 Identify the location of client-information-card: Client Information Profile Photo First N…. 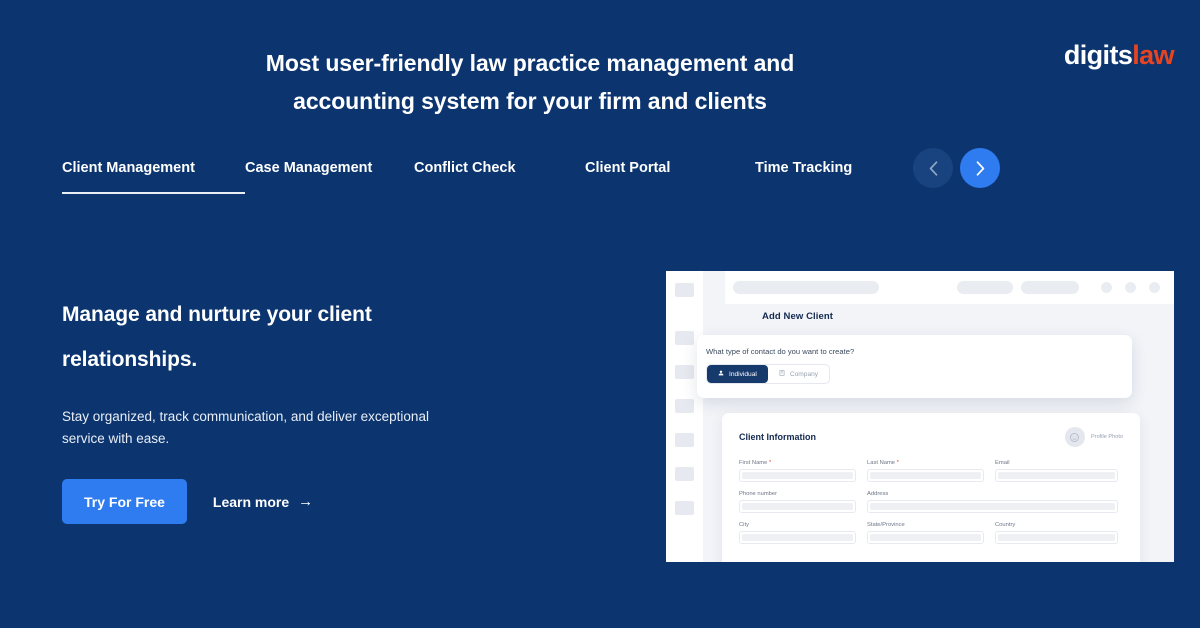
(931, 487).